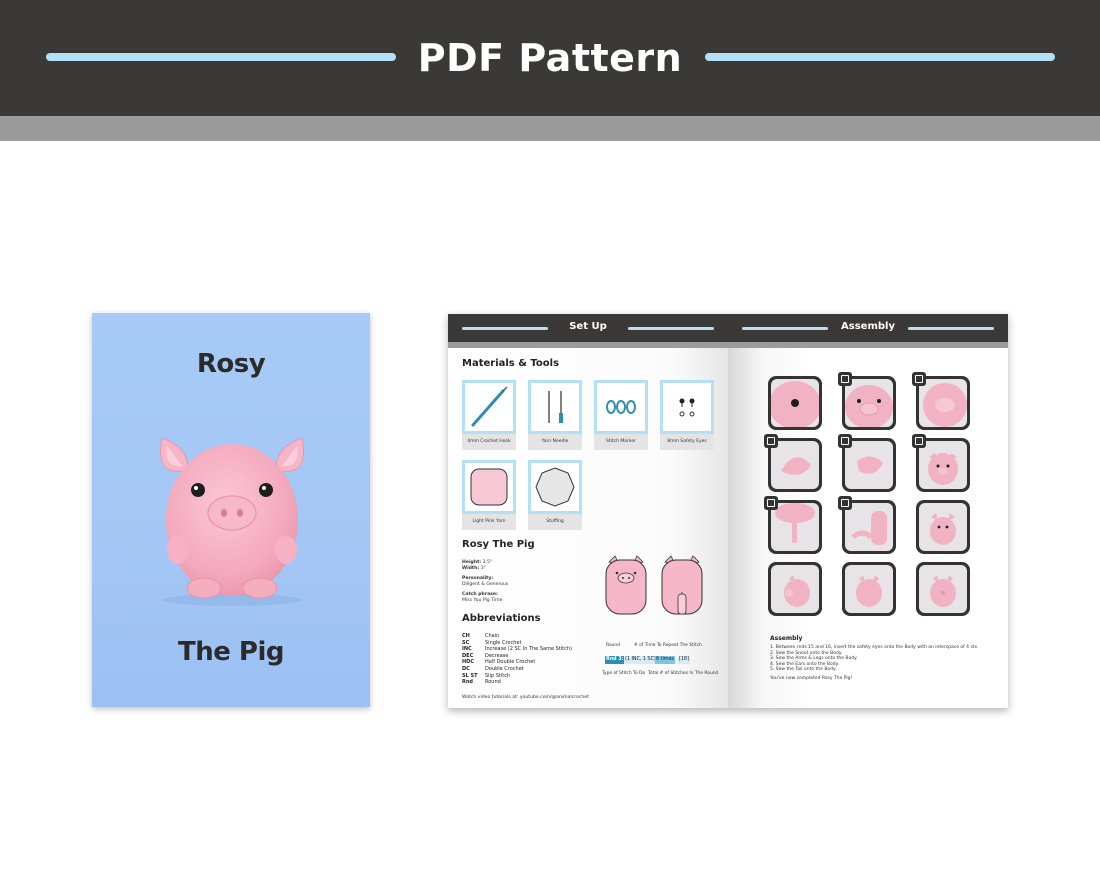 This screenshot has height=880, width=1100. I want to click on tool-card: Stuffing, so click(555, 495).